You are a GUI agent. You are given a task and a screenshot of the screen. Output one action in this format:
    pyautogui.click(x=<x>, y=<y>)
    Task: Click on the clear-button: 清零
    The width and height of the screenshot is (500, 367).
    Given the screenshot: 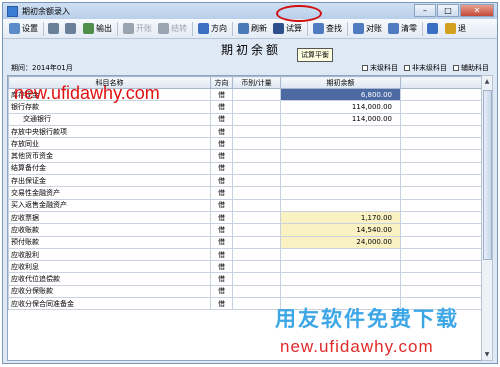 What is the action you would take?
    pyautogui.click(x=402, y=29)
    